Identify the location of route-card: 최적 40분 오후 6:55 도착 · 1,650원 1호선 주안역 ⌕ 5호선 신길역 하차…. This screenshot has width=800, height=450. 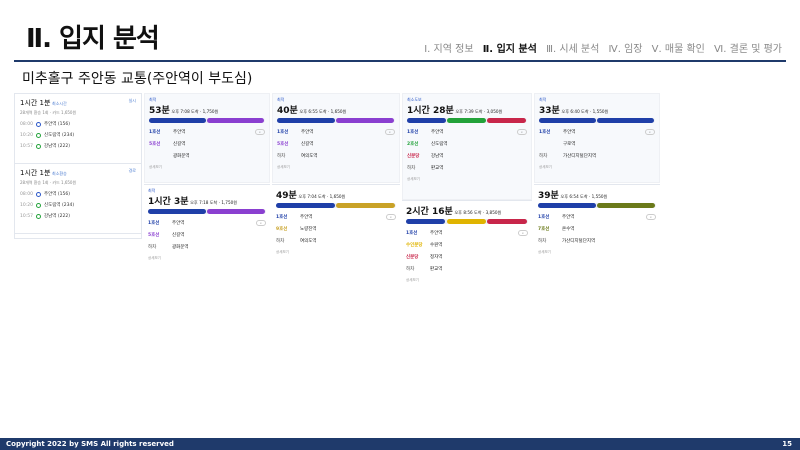
(336, 138).